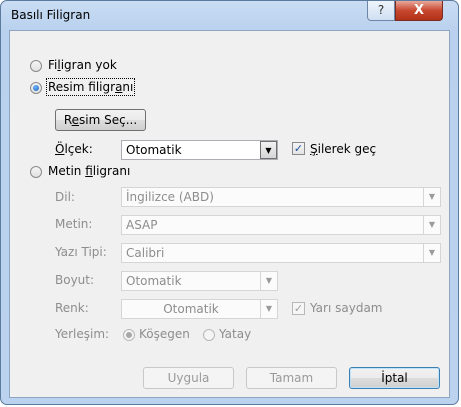 The width and height of the screenshot is (461, 407). What do you see at coordinates (36, 88) in the screenshot?
I see `picture-watermark-radio` at bounding box center [36, 88].